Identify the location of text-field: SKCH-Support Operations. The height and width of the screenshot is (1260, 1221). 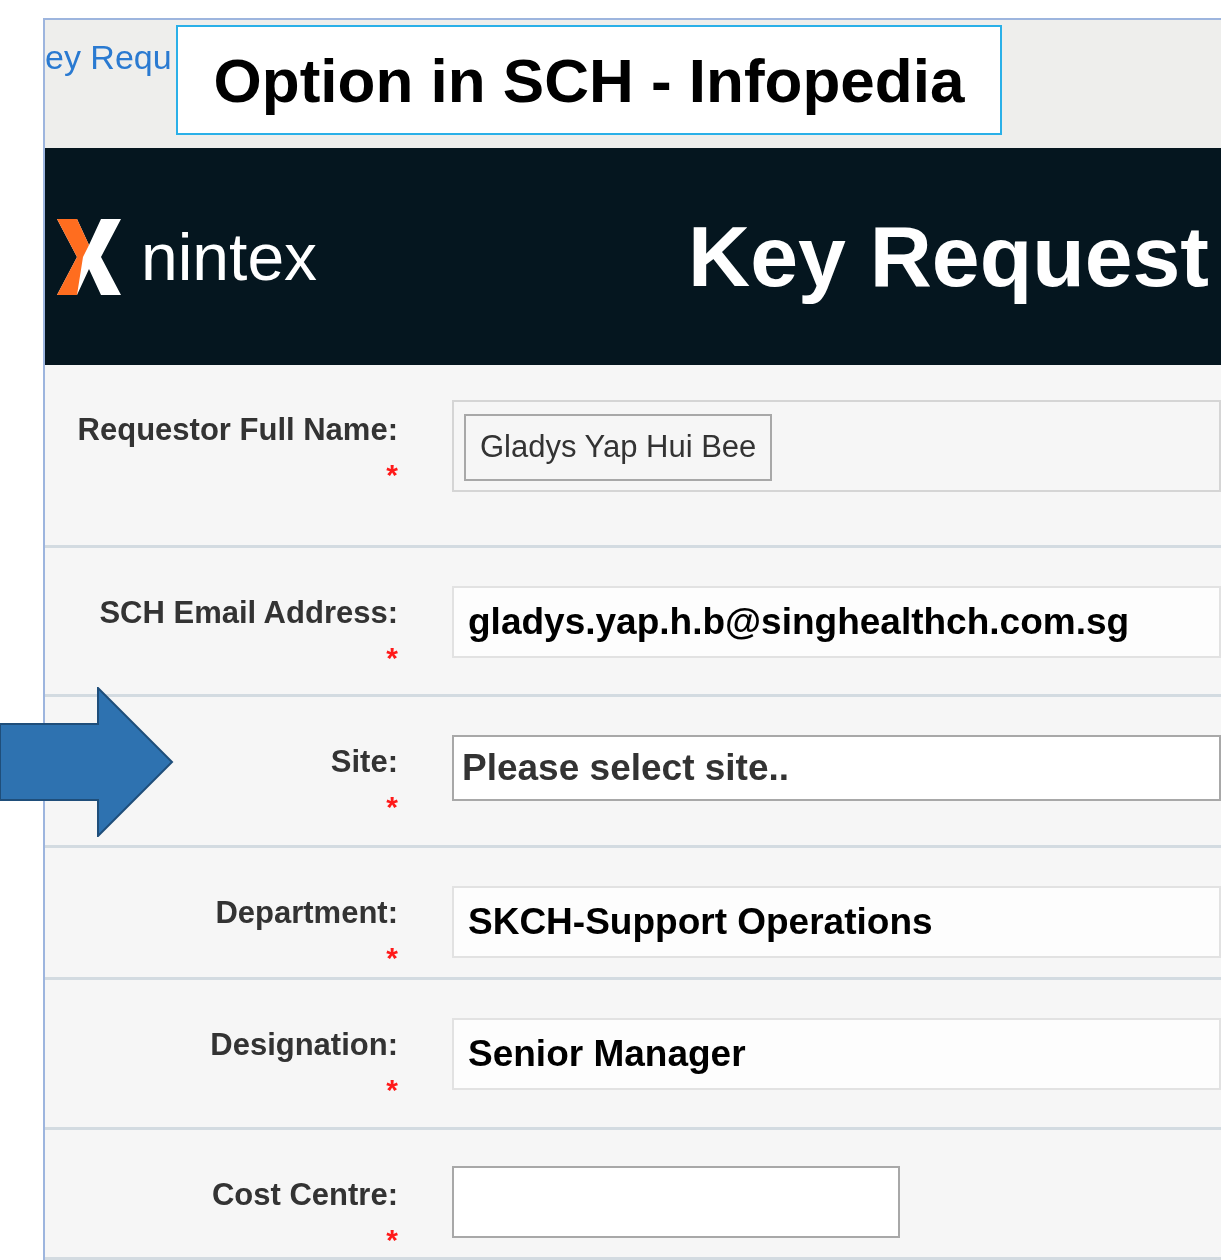
(836, 922).